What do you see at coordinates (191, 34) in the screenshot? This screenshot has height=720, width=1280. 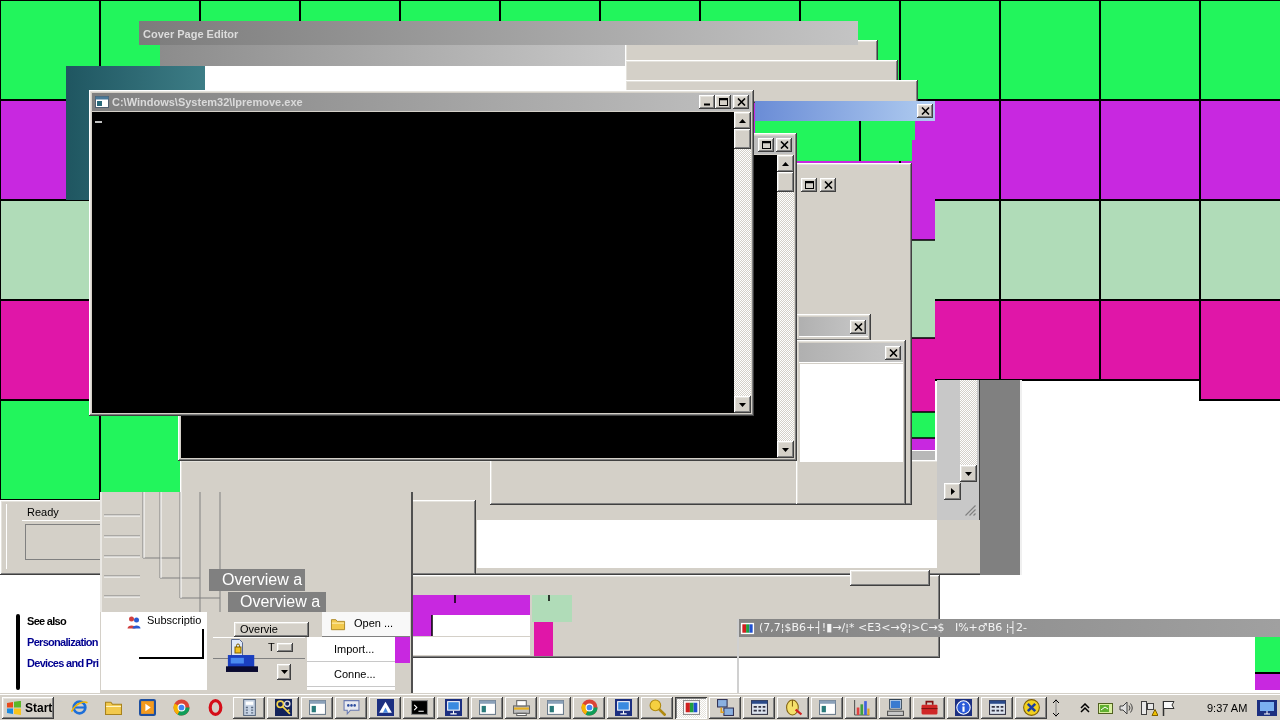 I see `window-title: Cover Page Editor` at bounding box center [191, 34].